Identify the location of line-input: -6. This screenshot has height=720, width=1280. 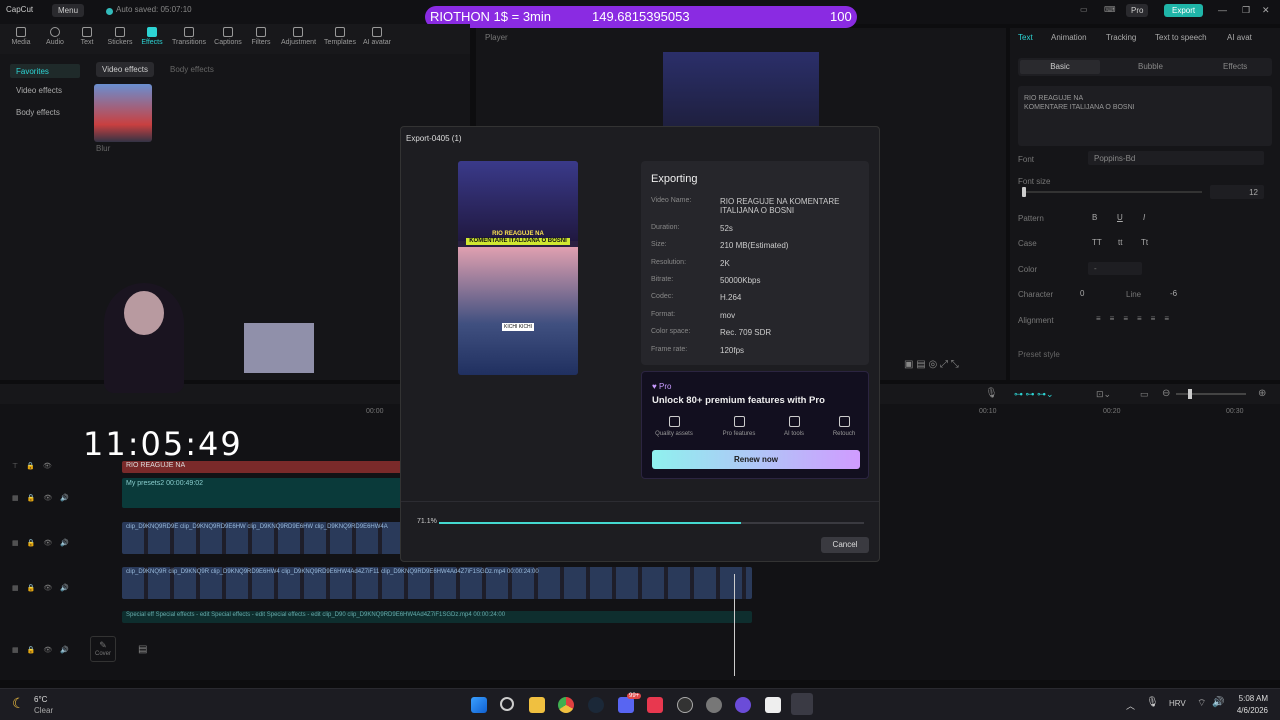
(1173, 293).